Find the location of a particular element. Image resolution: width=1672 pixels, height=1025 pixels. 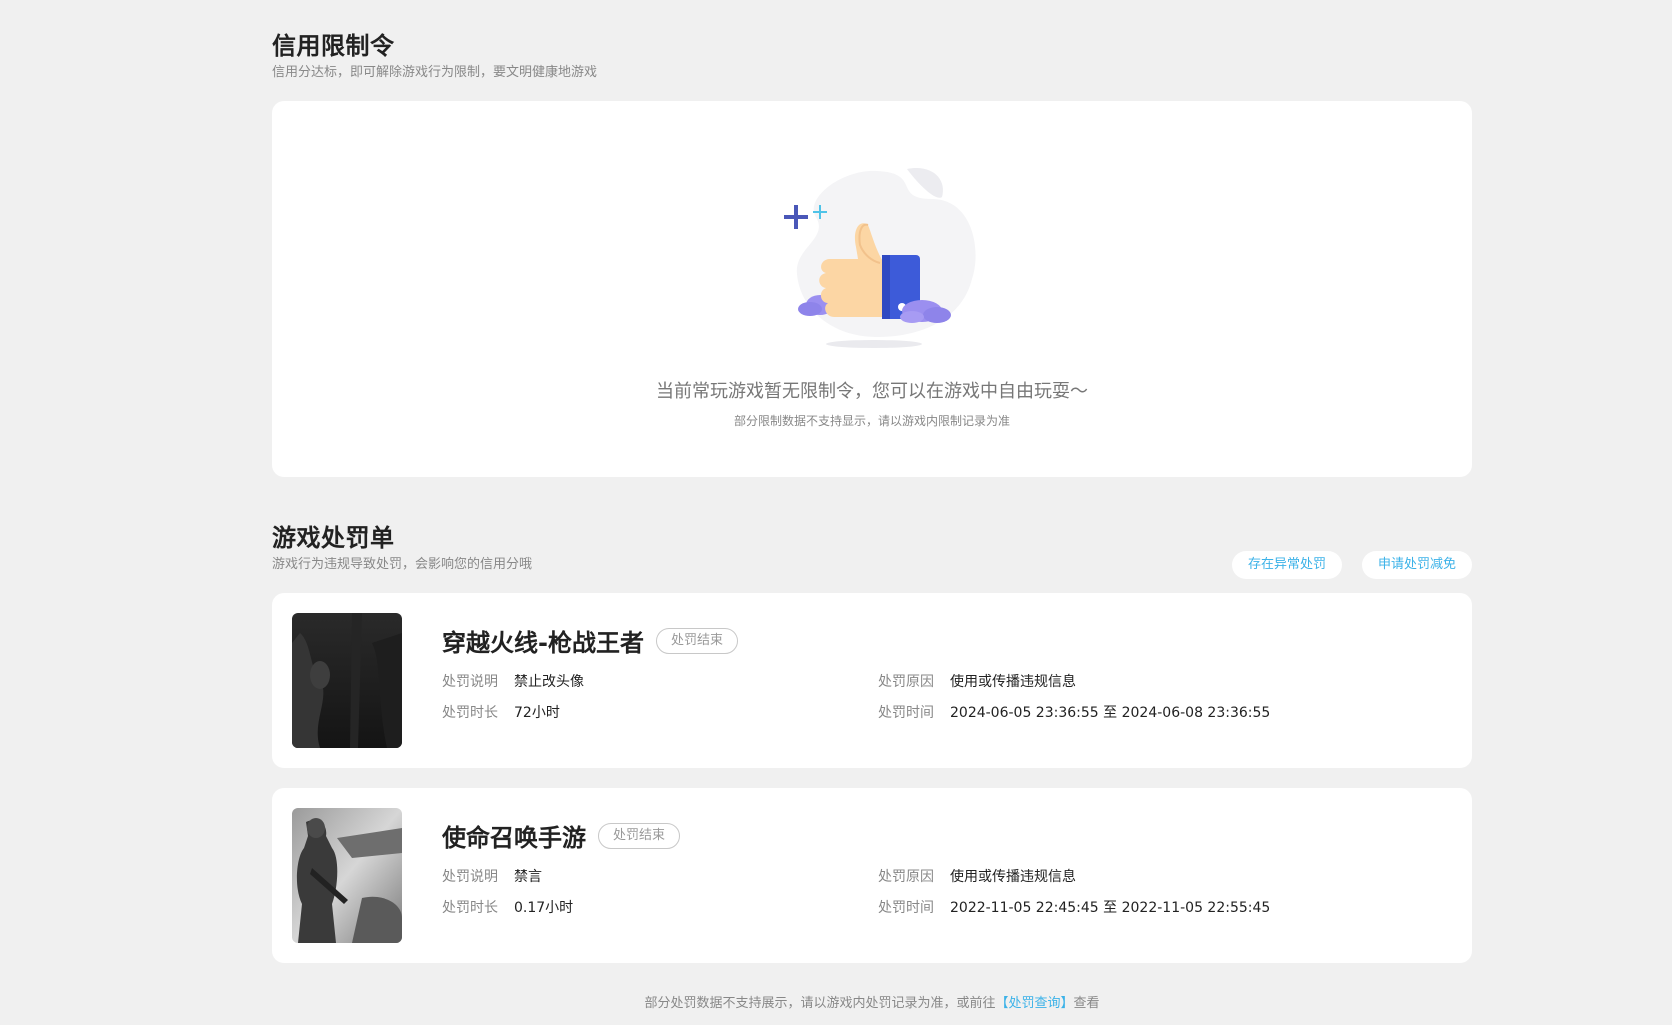

empty-state-note: 部分限制数据不支持显示，请以游戏内限制记录为准 is located at coordinates (871, 421).